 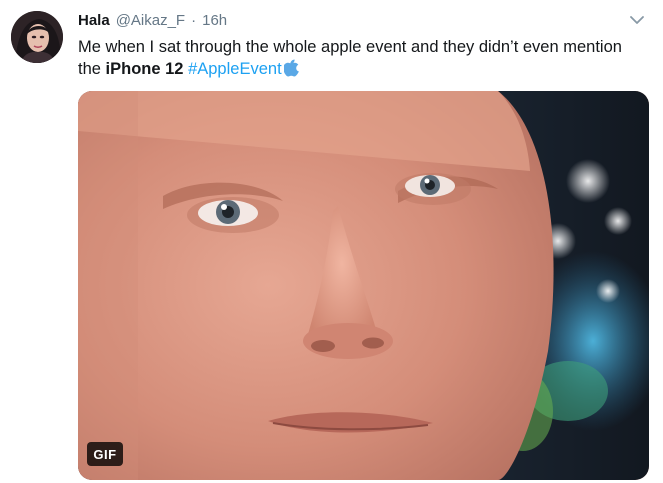 I want to click on tweet-text-bold: iPhone 12, so click(x=144, y=69).